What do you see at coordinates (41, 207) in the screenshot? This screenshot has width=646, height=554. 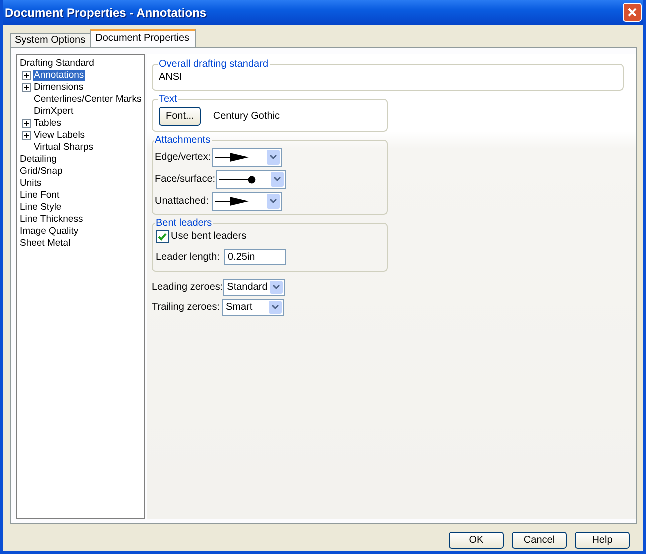 I see `tree-item: Line Style` at bounding box center [41, 207].